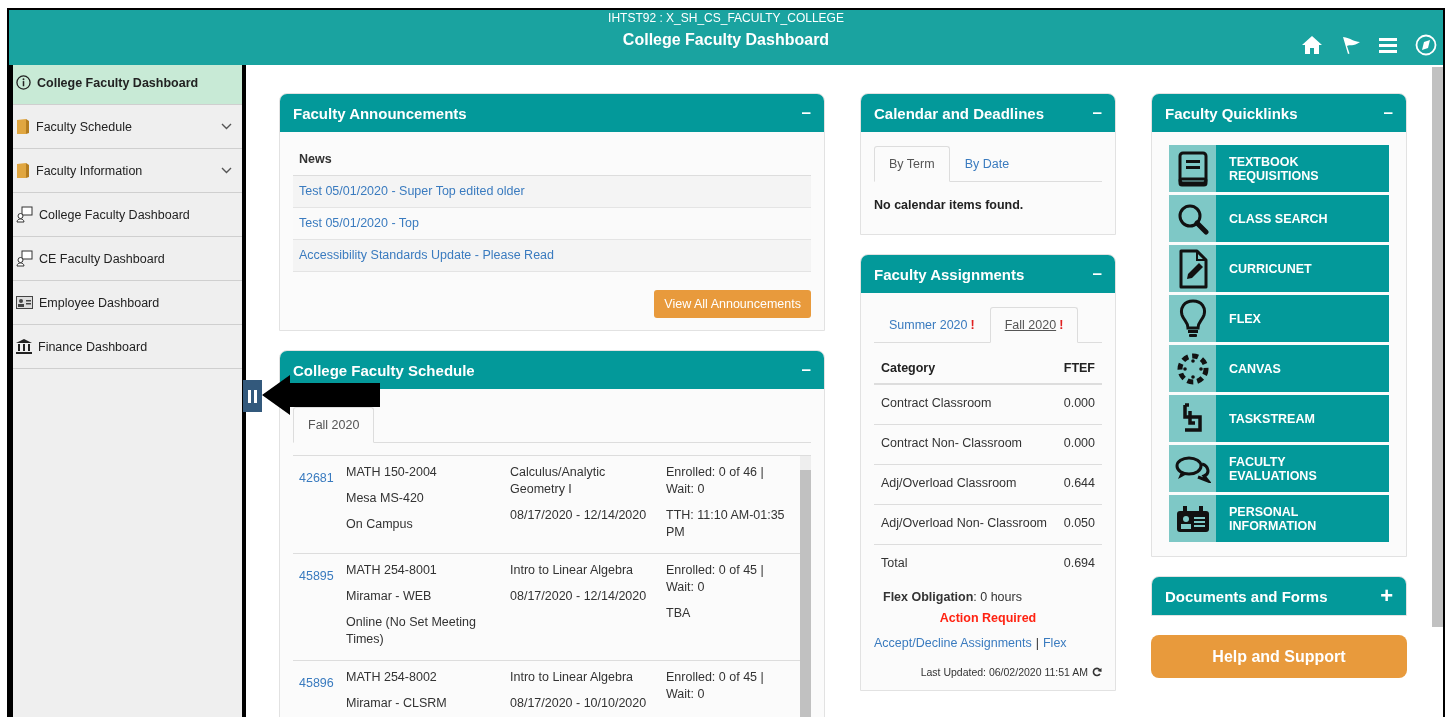  I want to click on menu-icon, so click(1388, 45).